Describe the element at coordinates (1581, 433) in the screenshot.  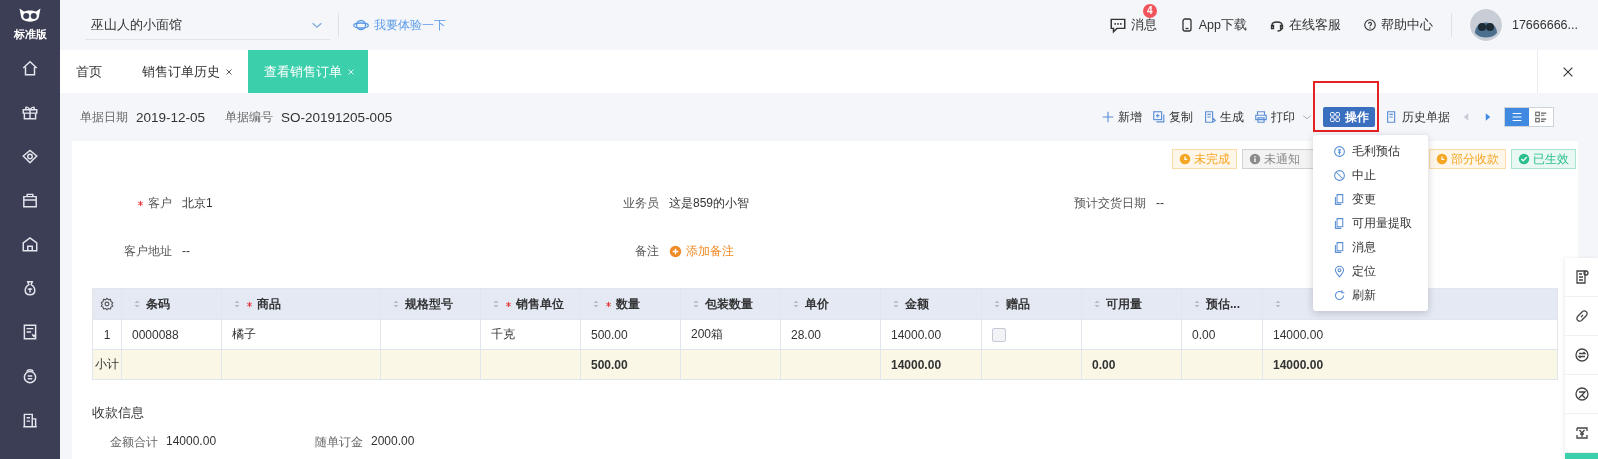
I see `yen-icon` at that location.